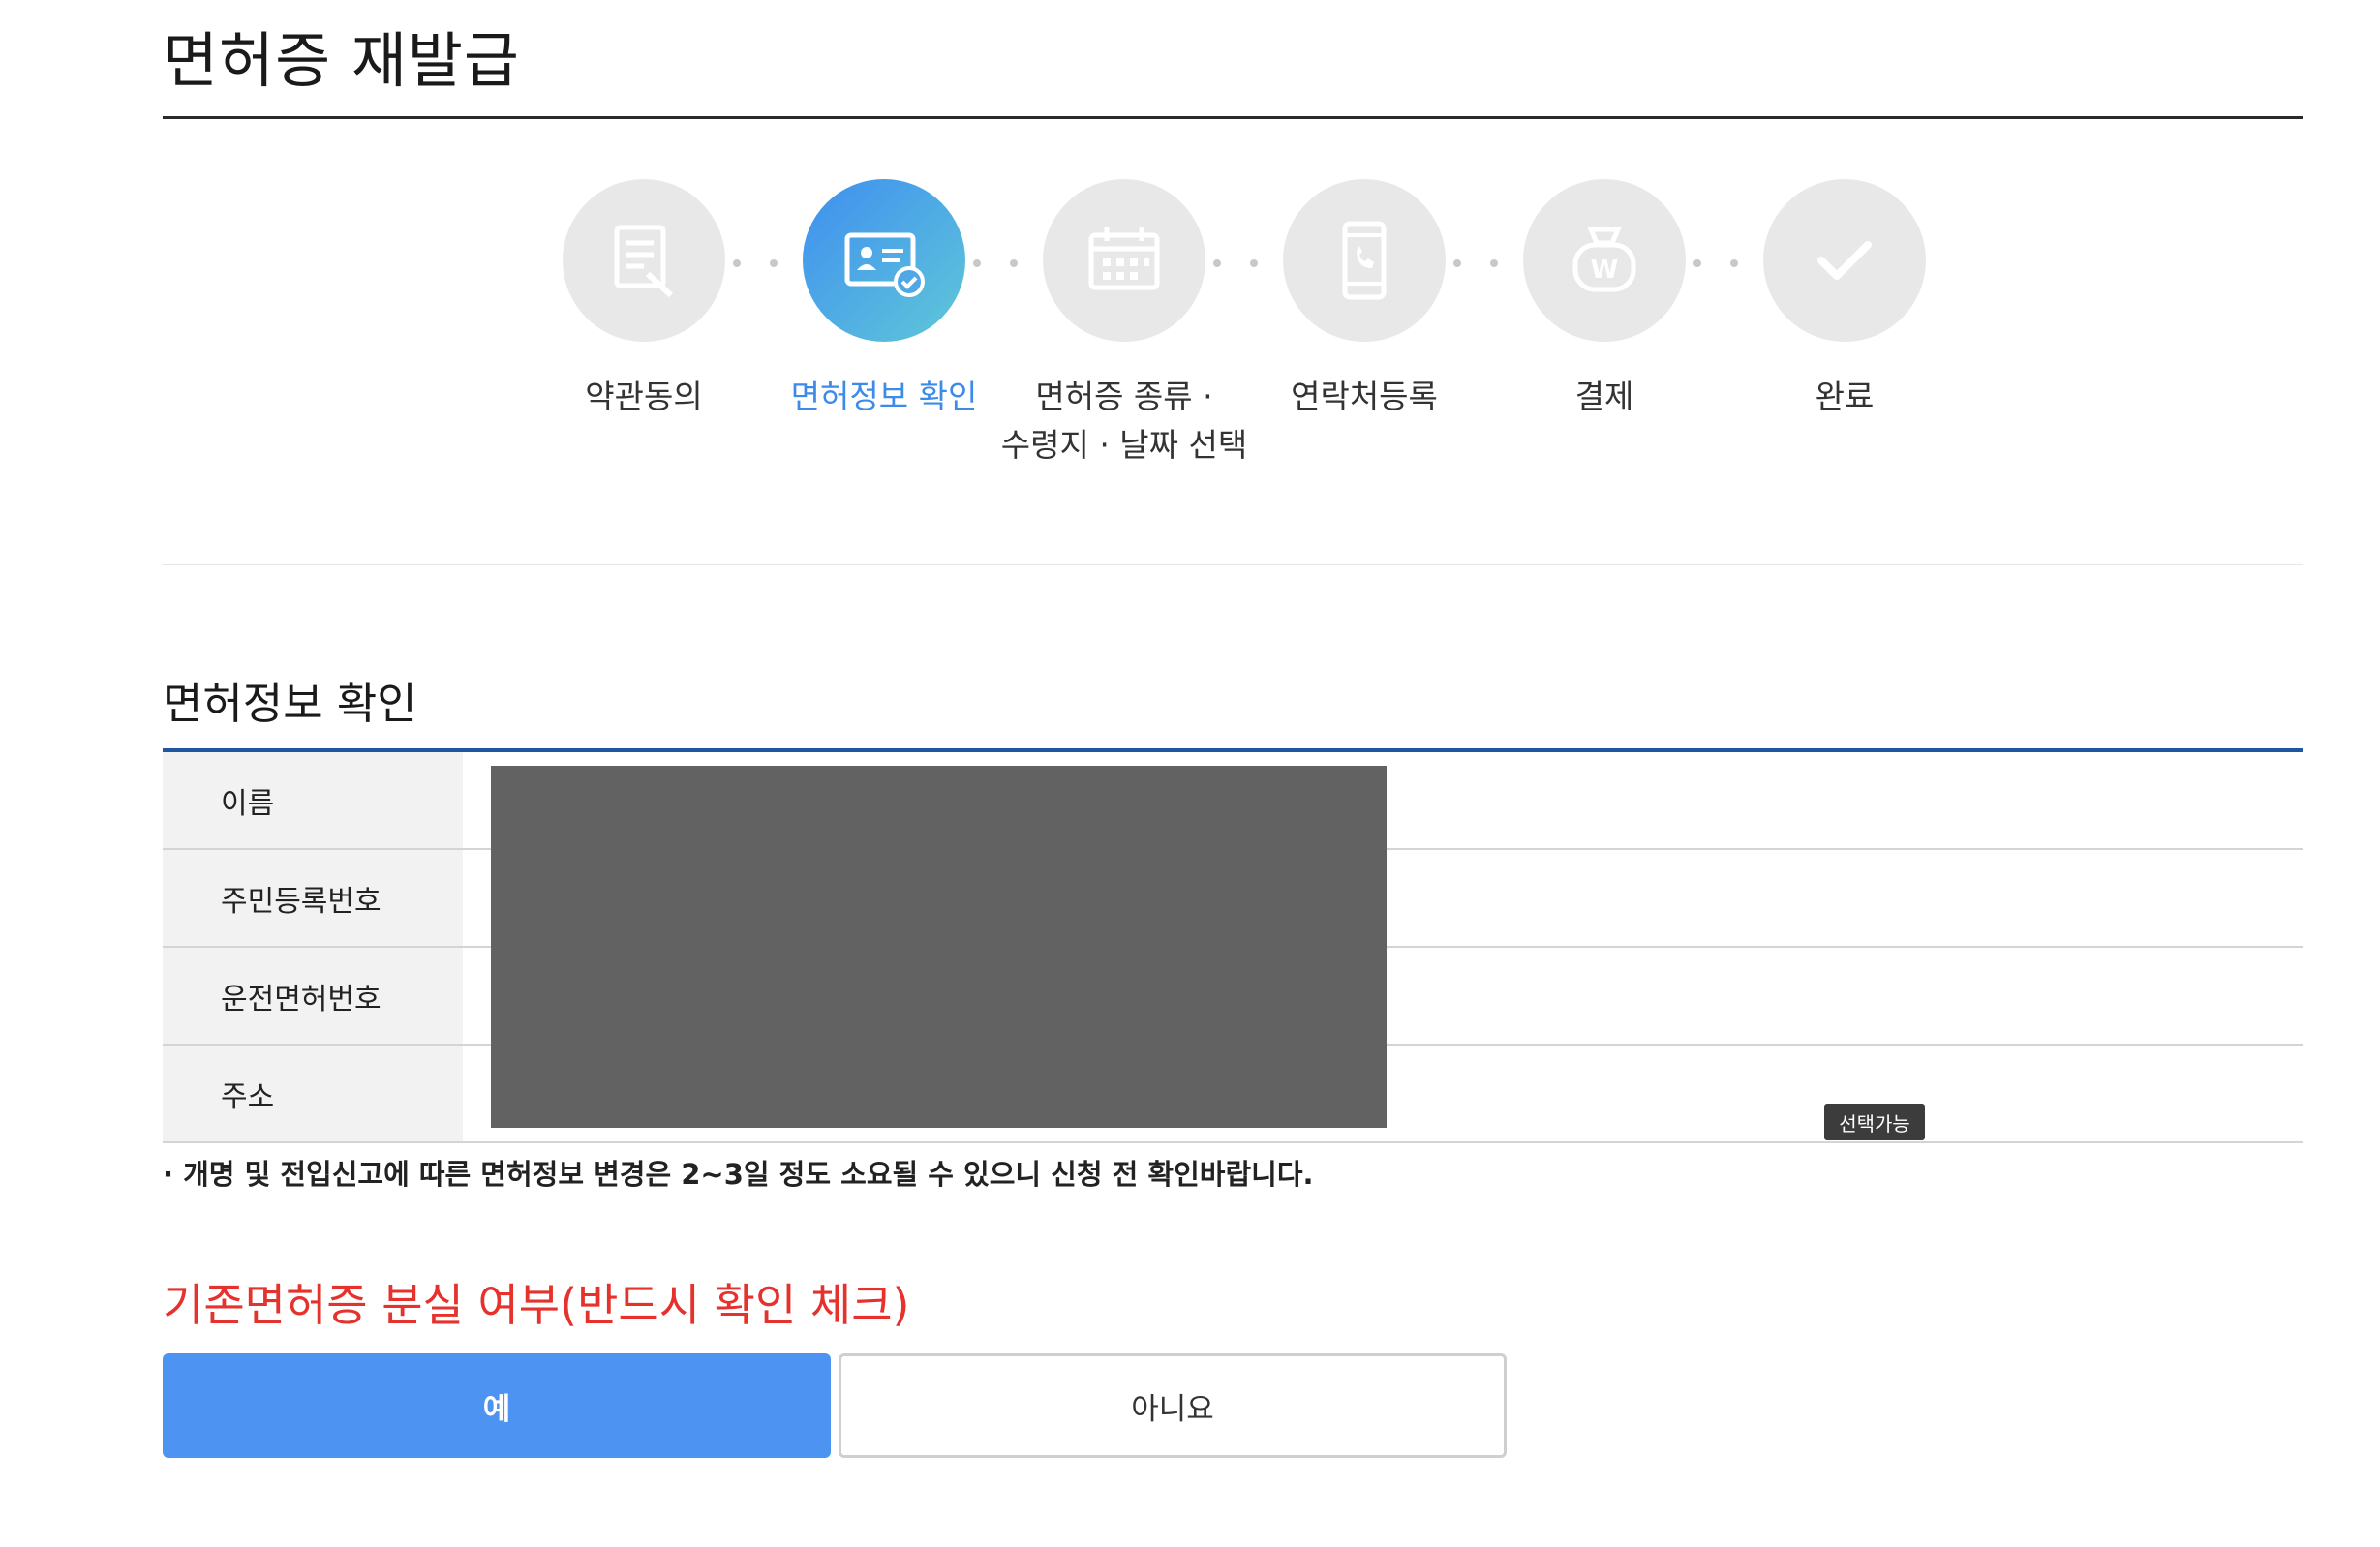 The width and height of the screenshot is (2380, 1547). I want to click on phone-icon, so click(1365, 261).